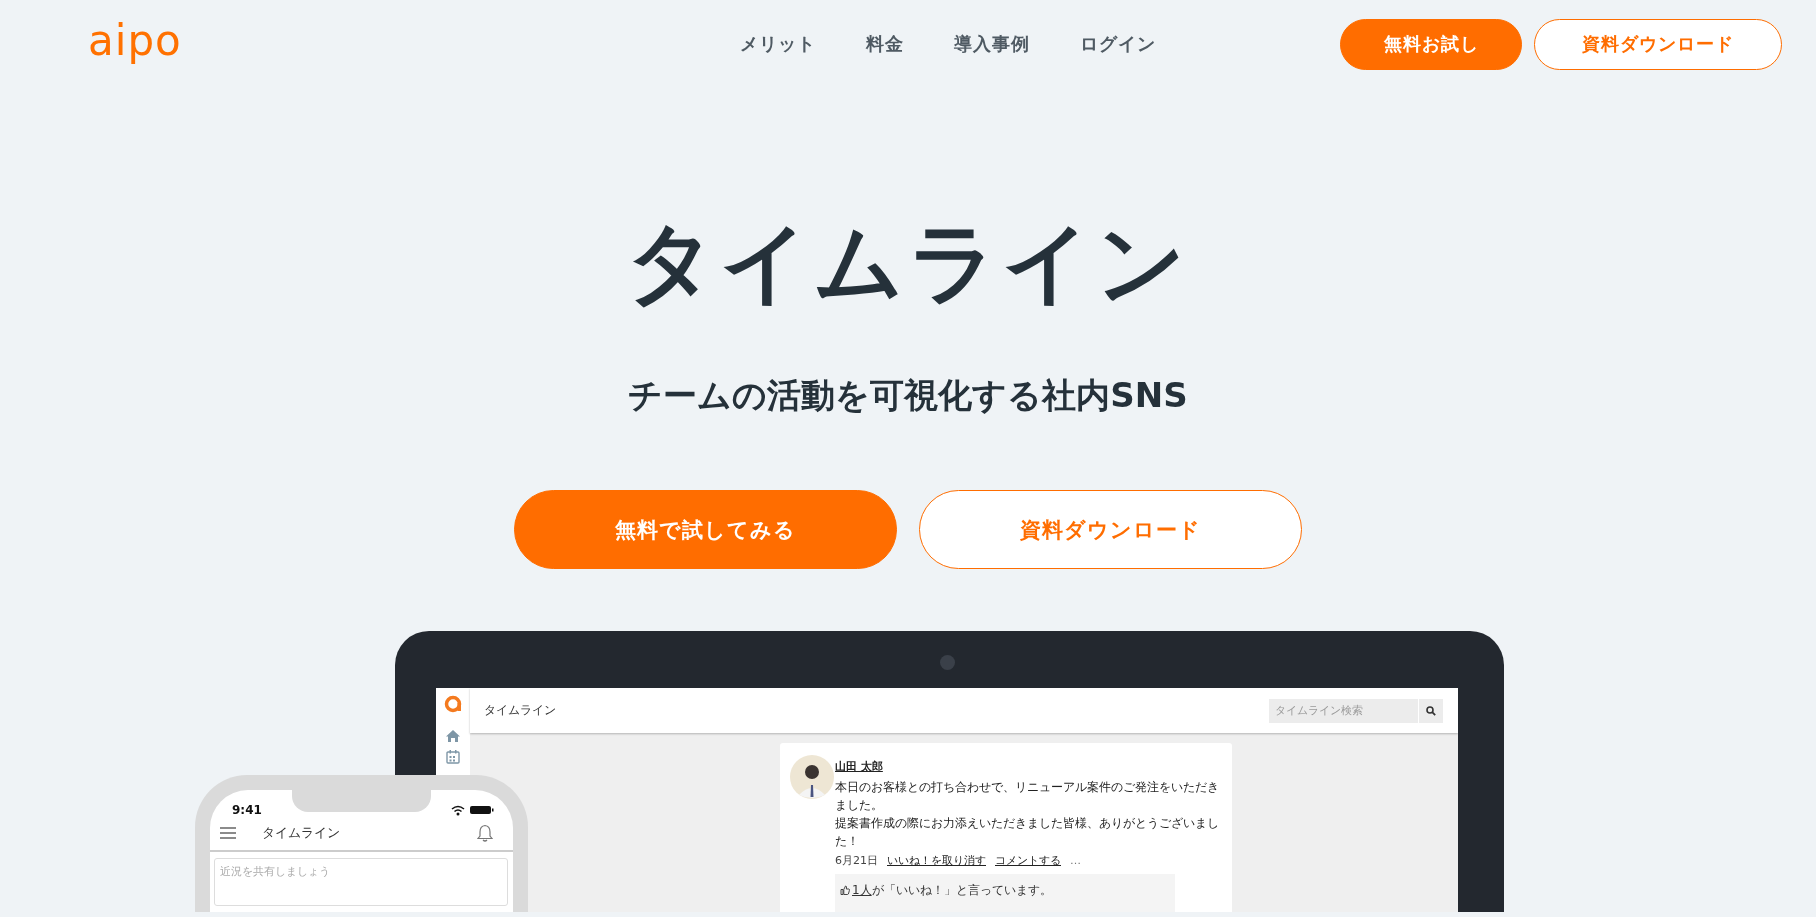 This screenshot has height=917, width=1816. Describe the element at coordinates (1027, 796) in the screenshot. I see `post-text: 本日のお客様との打ち合わせで、リニューアル案件のご発注をいただきました。` at that location.